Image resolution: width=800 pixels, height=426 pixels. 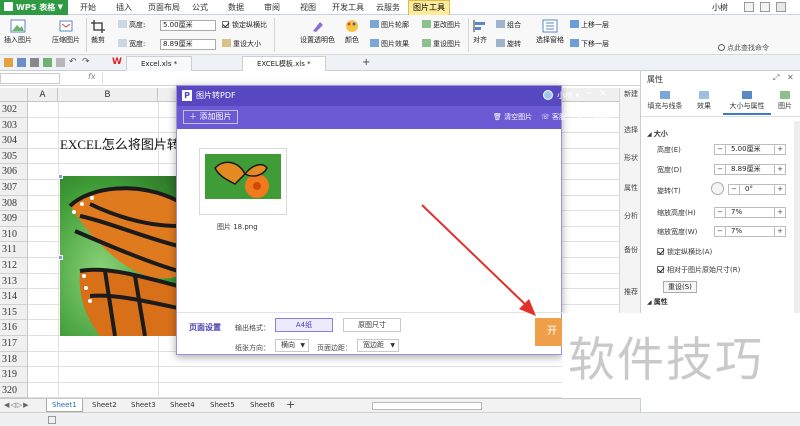 What do you see at coordinates (797, 221) in the screenshot?
I see `panel-scrollbar` at bounding box center [797, 221].